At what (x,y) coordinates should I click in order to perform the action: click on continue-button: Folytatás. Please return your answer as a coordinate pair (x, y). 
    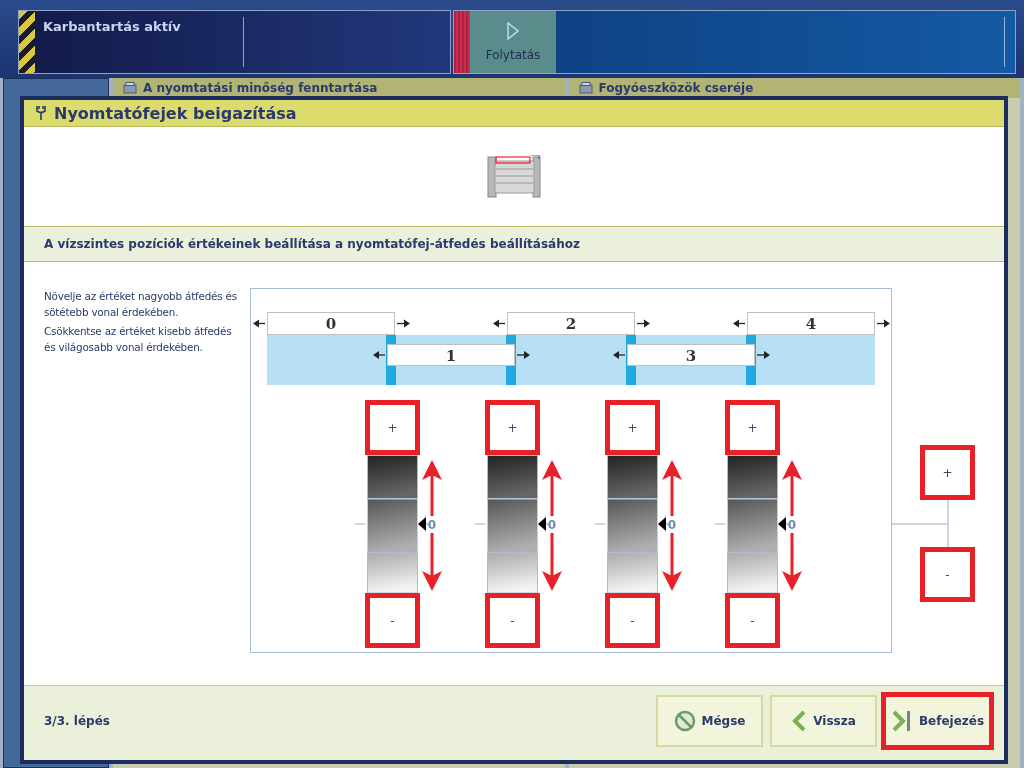
    Looking at the image, I should click on (513, 42).